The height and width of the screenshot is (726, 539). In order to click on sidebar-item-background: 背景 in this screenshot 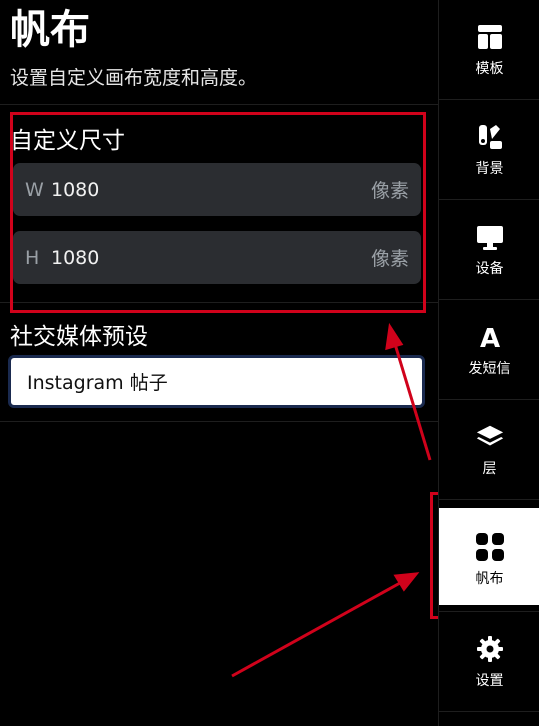, I will do `click(489, 150)`.